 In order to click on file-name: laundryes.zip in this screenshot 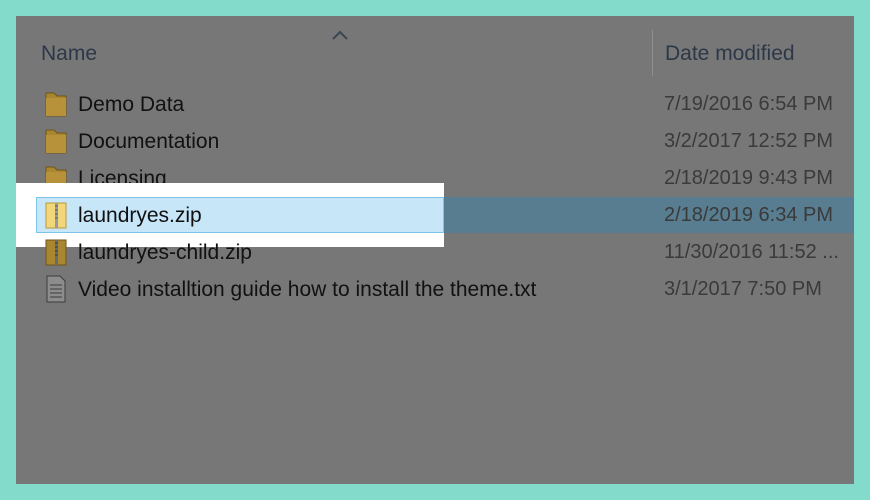, I will do `click(140, 215)`.